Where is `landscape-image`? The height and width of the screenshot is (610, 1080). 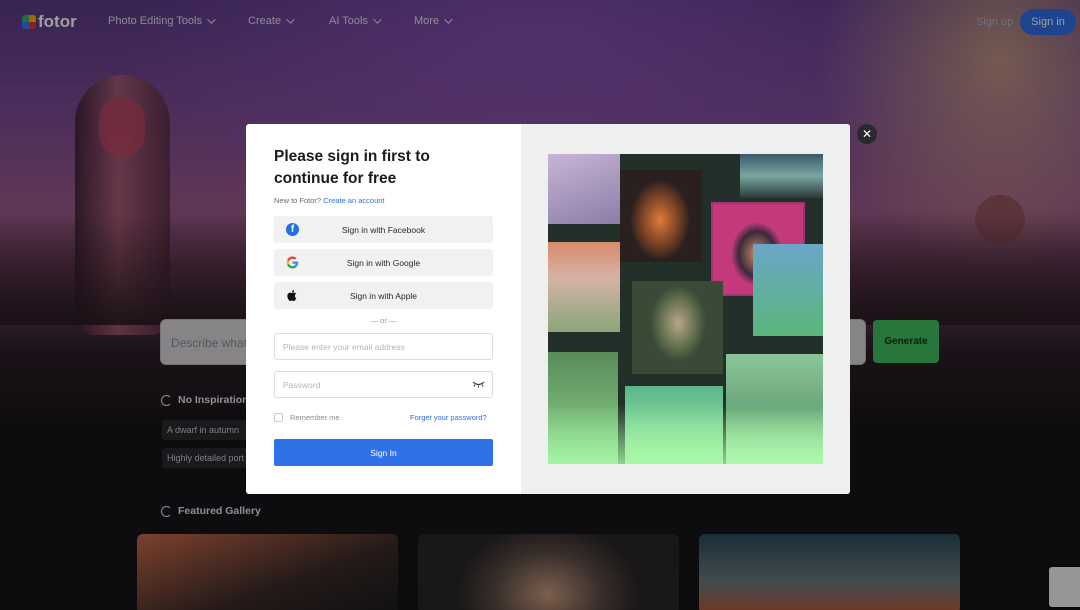
landscape-image is located at coordinates (788, 290).